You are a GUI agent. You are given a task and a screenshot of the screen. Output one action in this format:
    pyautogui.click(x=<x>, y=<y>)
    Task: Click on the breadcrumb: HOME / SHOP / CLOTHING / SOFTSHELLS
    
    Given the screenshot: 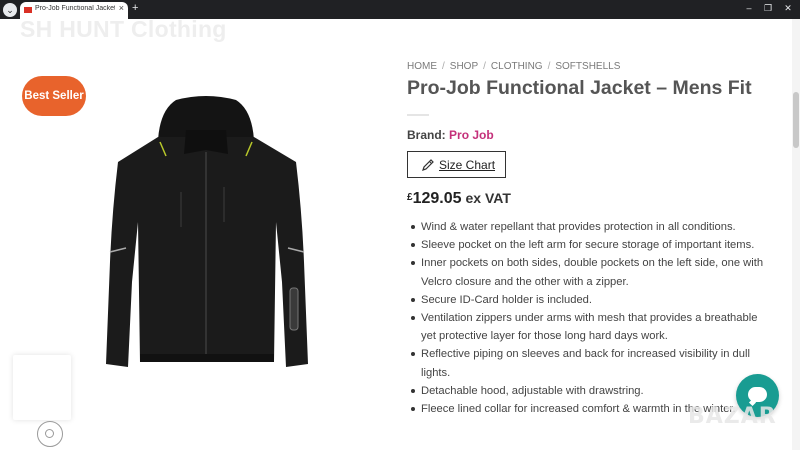 What is the action you would take?
    pyautogui.click(x=513, y=66)
    